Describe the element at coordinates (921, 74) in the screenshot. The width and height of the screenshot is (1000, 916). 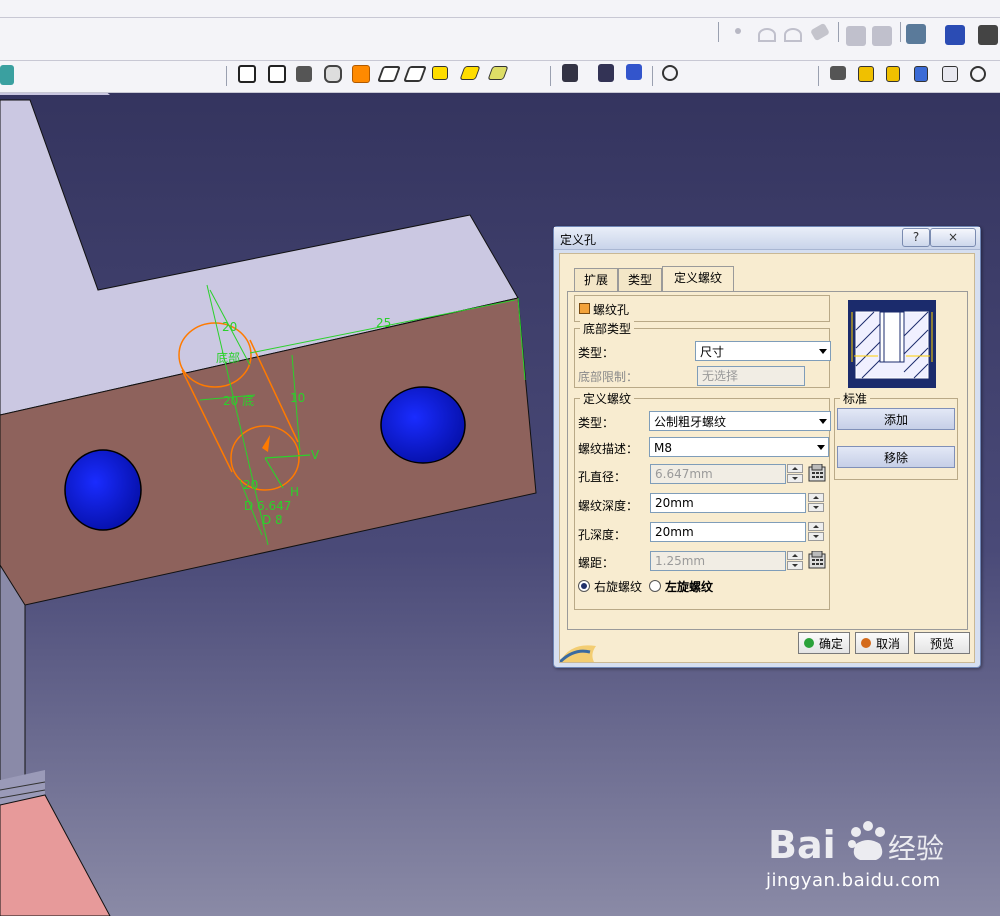
I see `view-side-icon` at that location.